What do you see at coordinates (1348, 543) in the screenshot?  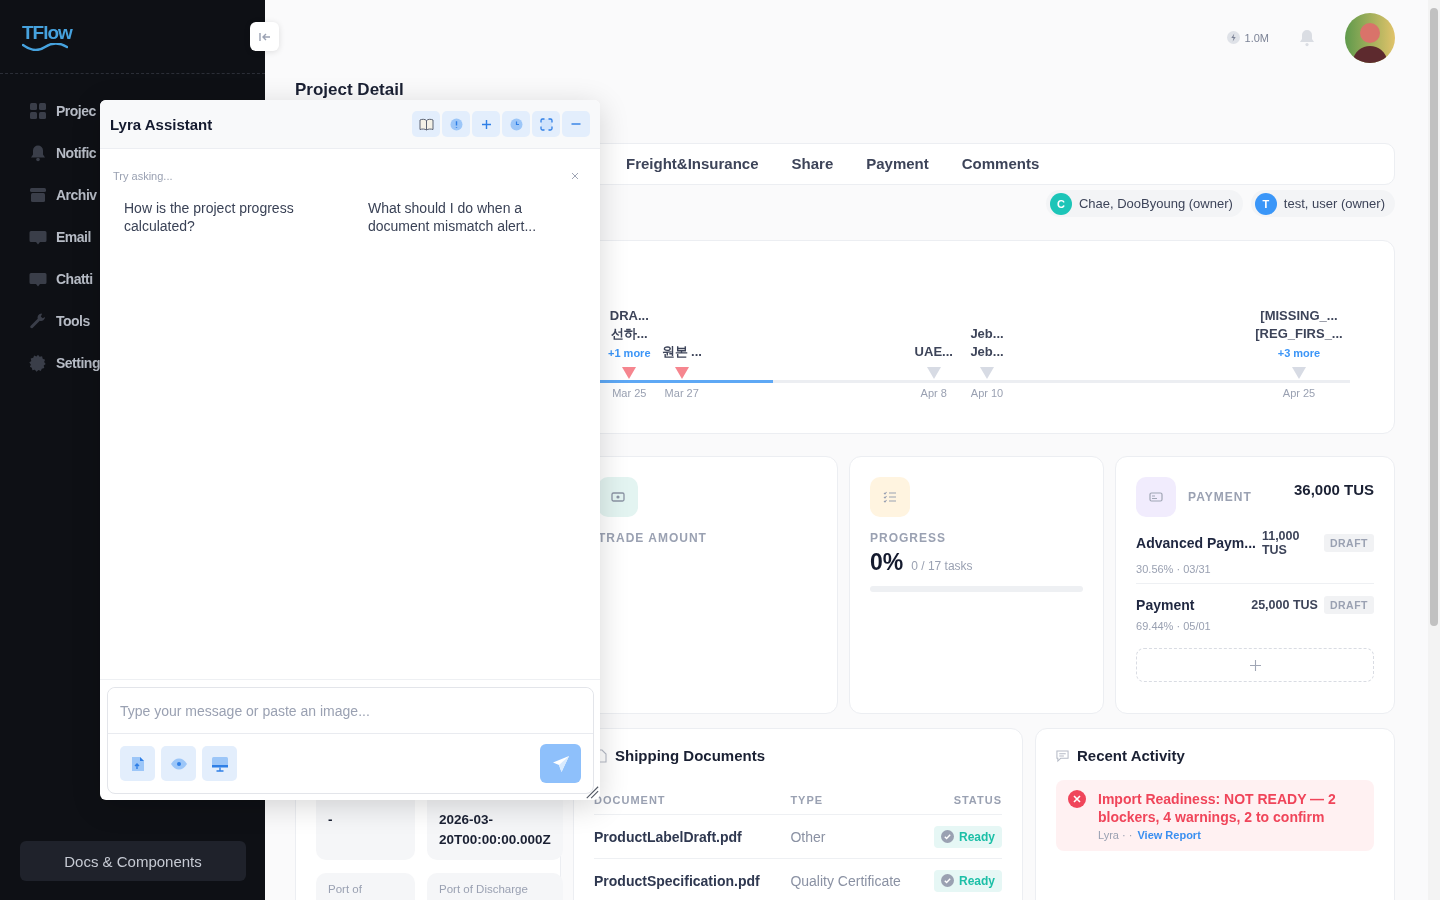 I see `status-badge: DRAFT` at bounding box center [1348, 543].